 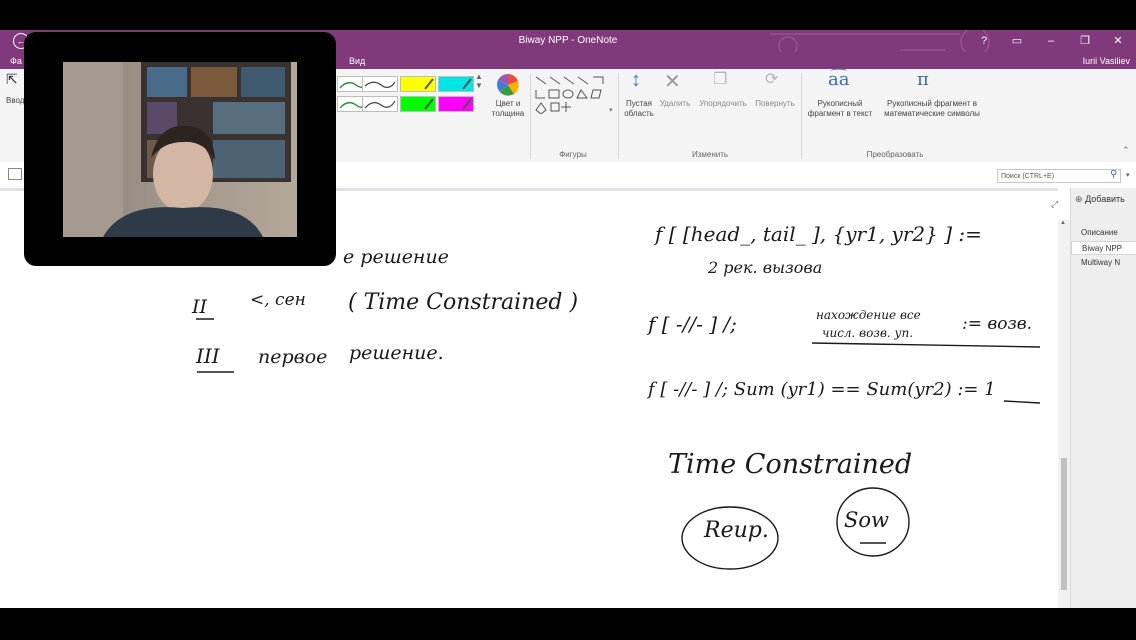 What do you see at coordinates (1106, 61) in the screenshot?
I see `user-name: Iurii Vasiliev` at bounding box center [1106, 61].